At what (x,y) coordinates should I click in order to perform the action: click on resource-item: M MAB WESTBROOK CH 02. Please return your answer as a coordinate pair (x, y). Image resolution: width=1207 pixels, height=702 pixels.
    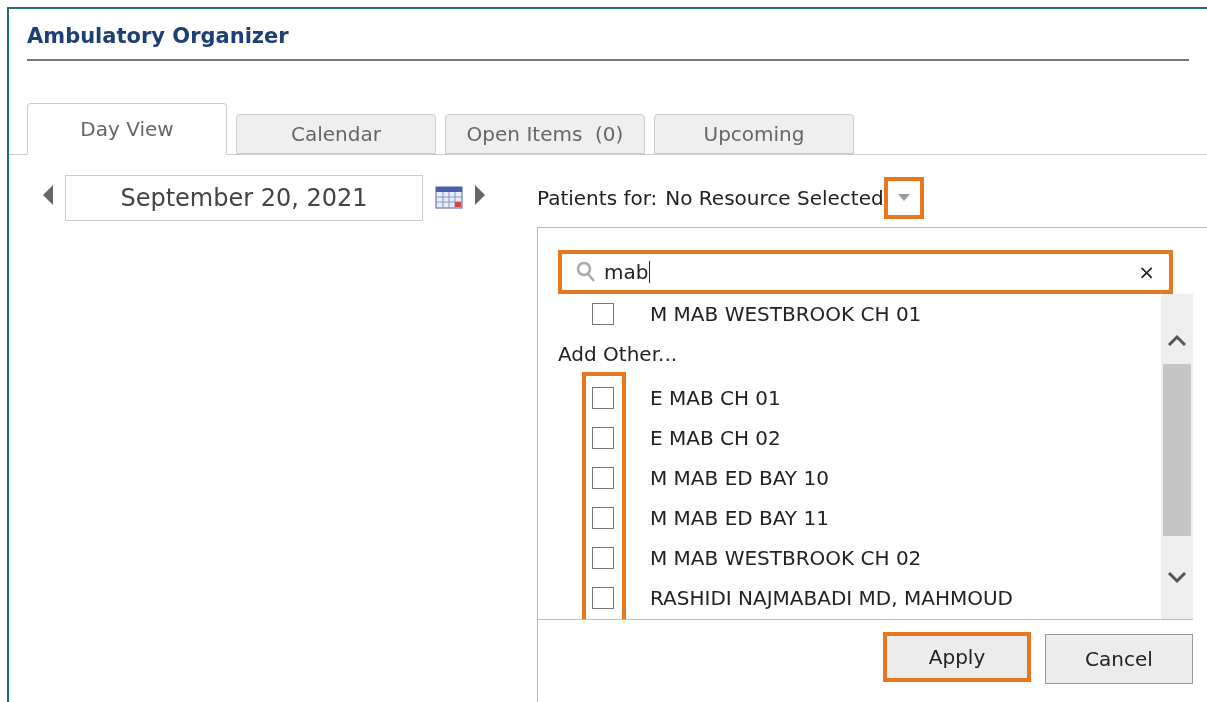
    Looking at the image, I should click on (786, 557).